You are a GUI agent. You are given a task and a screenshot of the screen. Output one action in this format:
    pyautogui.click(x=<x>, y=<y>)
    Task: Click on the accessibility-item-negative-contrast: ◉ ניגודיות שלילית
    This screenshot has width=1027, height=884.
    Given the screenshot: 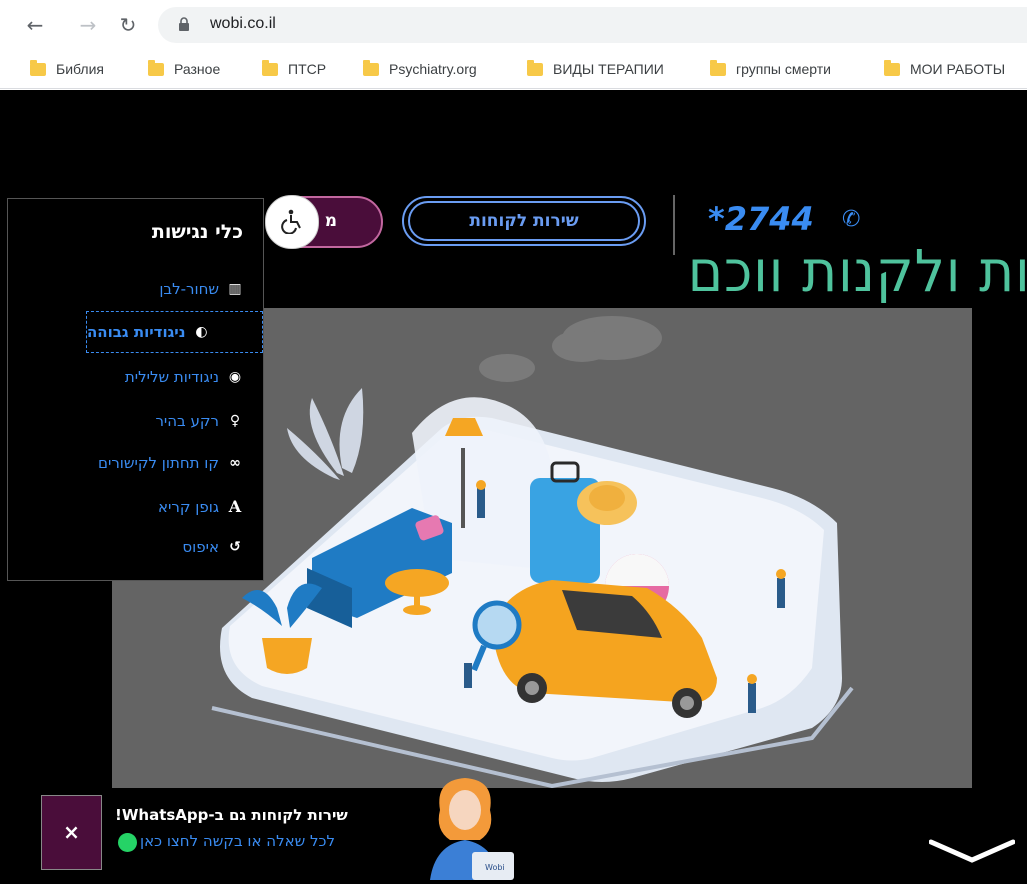 What is the action you would take?
    pyautogui.click(x=184, y=377)
    